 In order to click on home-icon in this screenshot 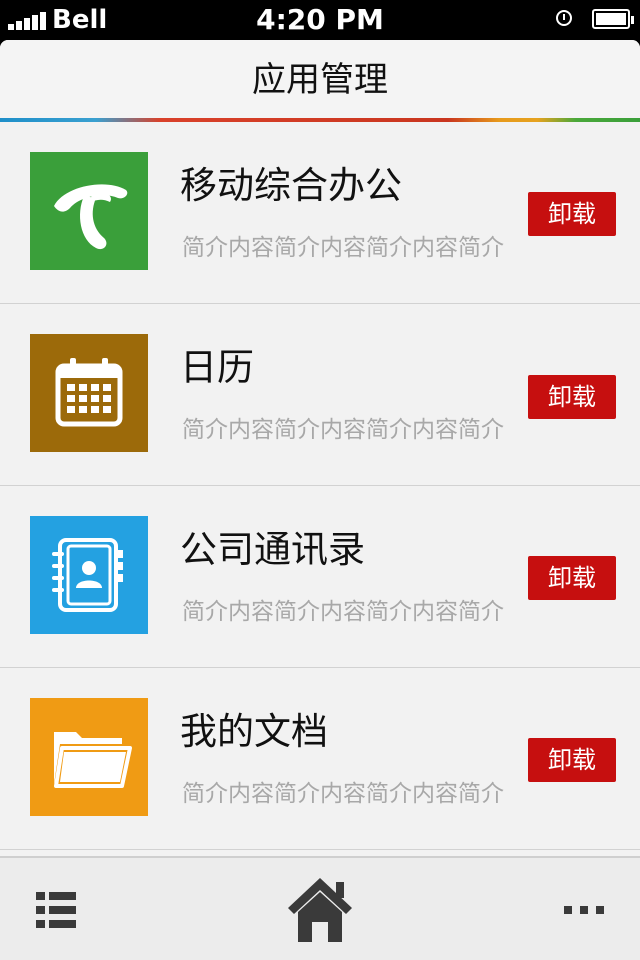, I will do `click(320, 910)`.